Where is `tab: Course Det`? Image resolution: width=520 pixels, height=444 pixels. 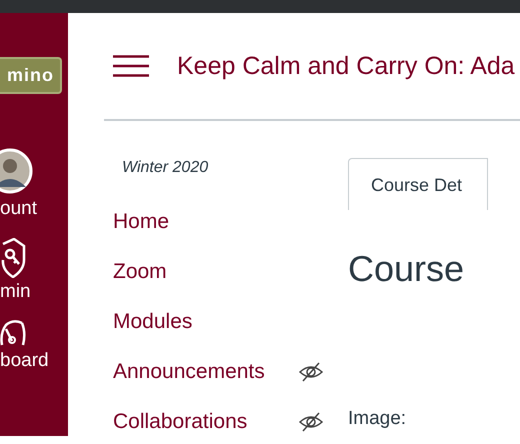 tab: Course Det is located at coordinates (418, 184).